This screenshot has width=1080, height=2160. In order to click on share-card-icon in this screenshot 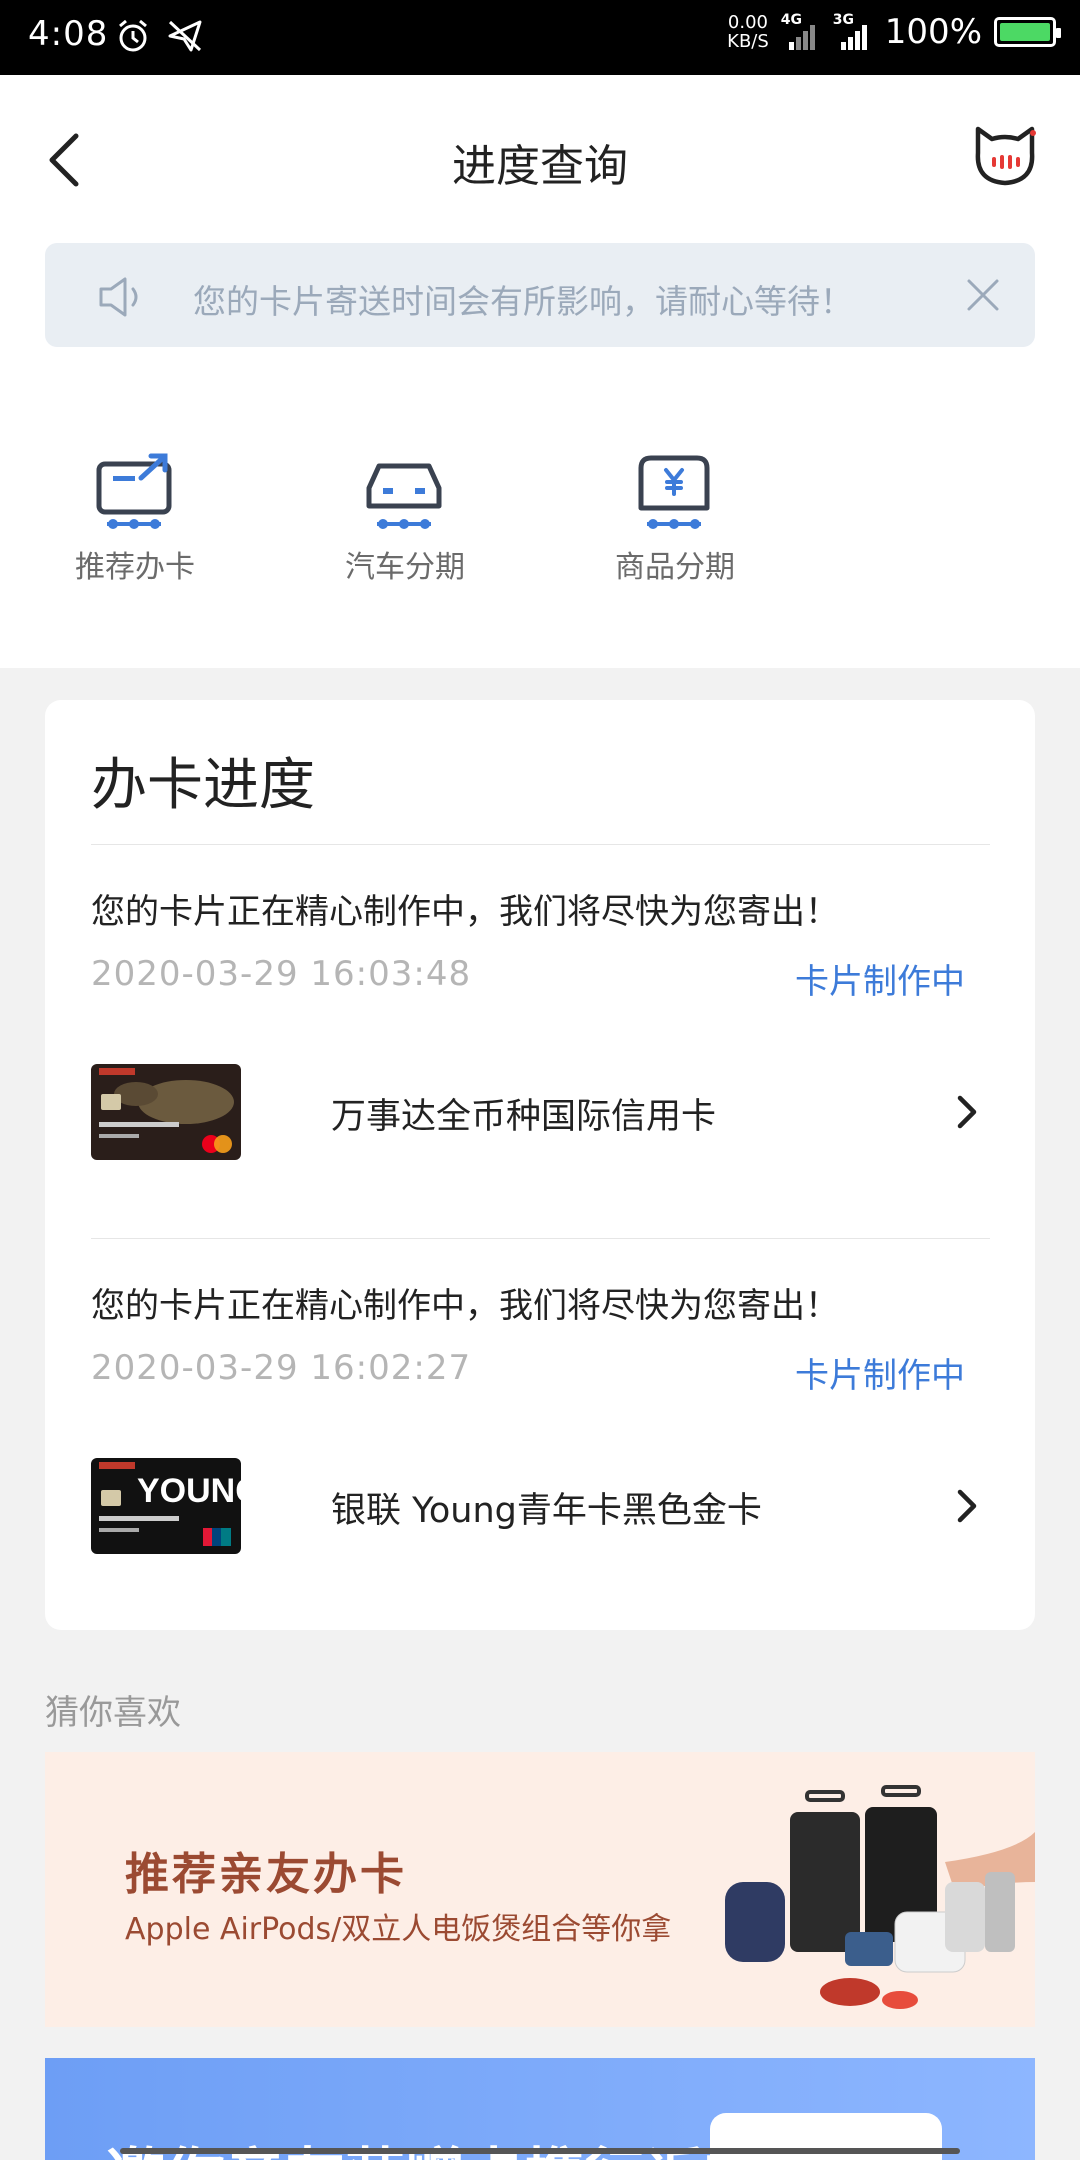, I will do `click(134, 491)`.